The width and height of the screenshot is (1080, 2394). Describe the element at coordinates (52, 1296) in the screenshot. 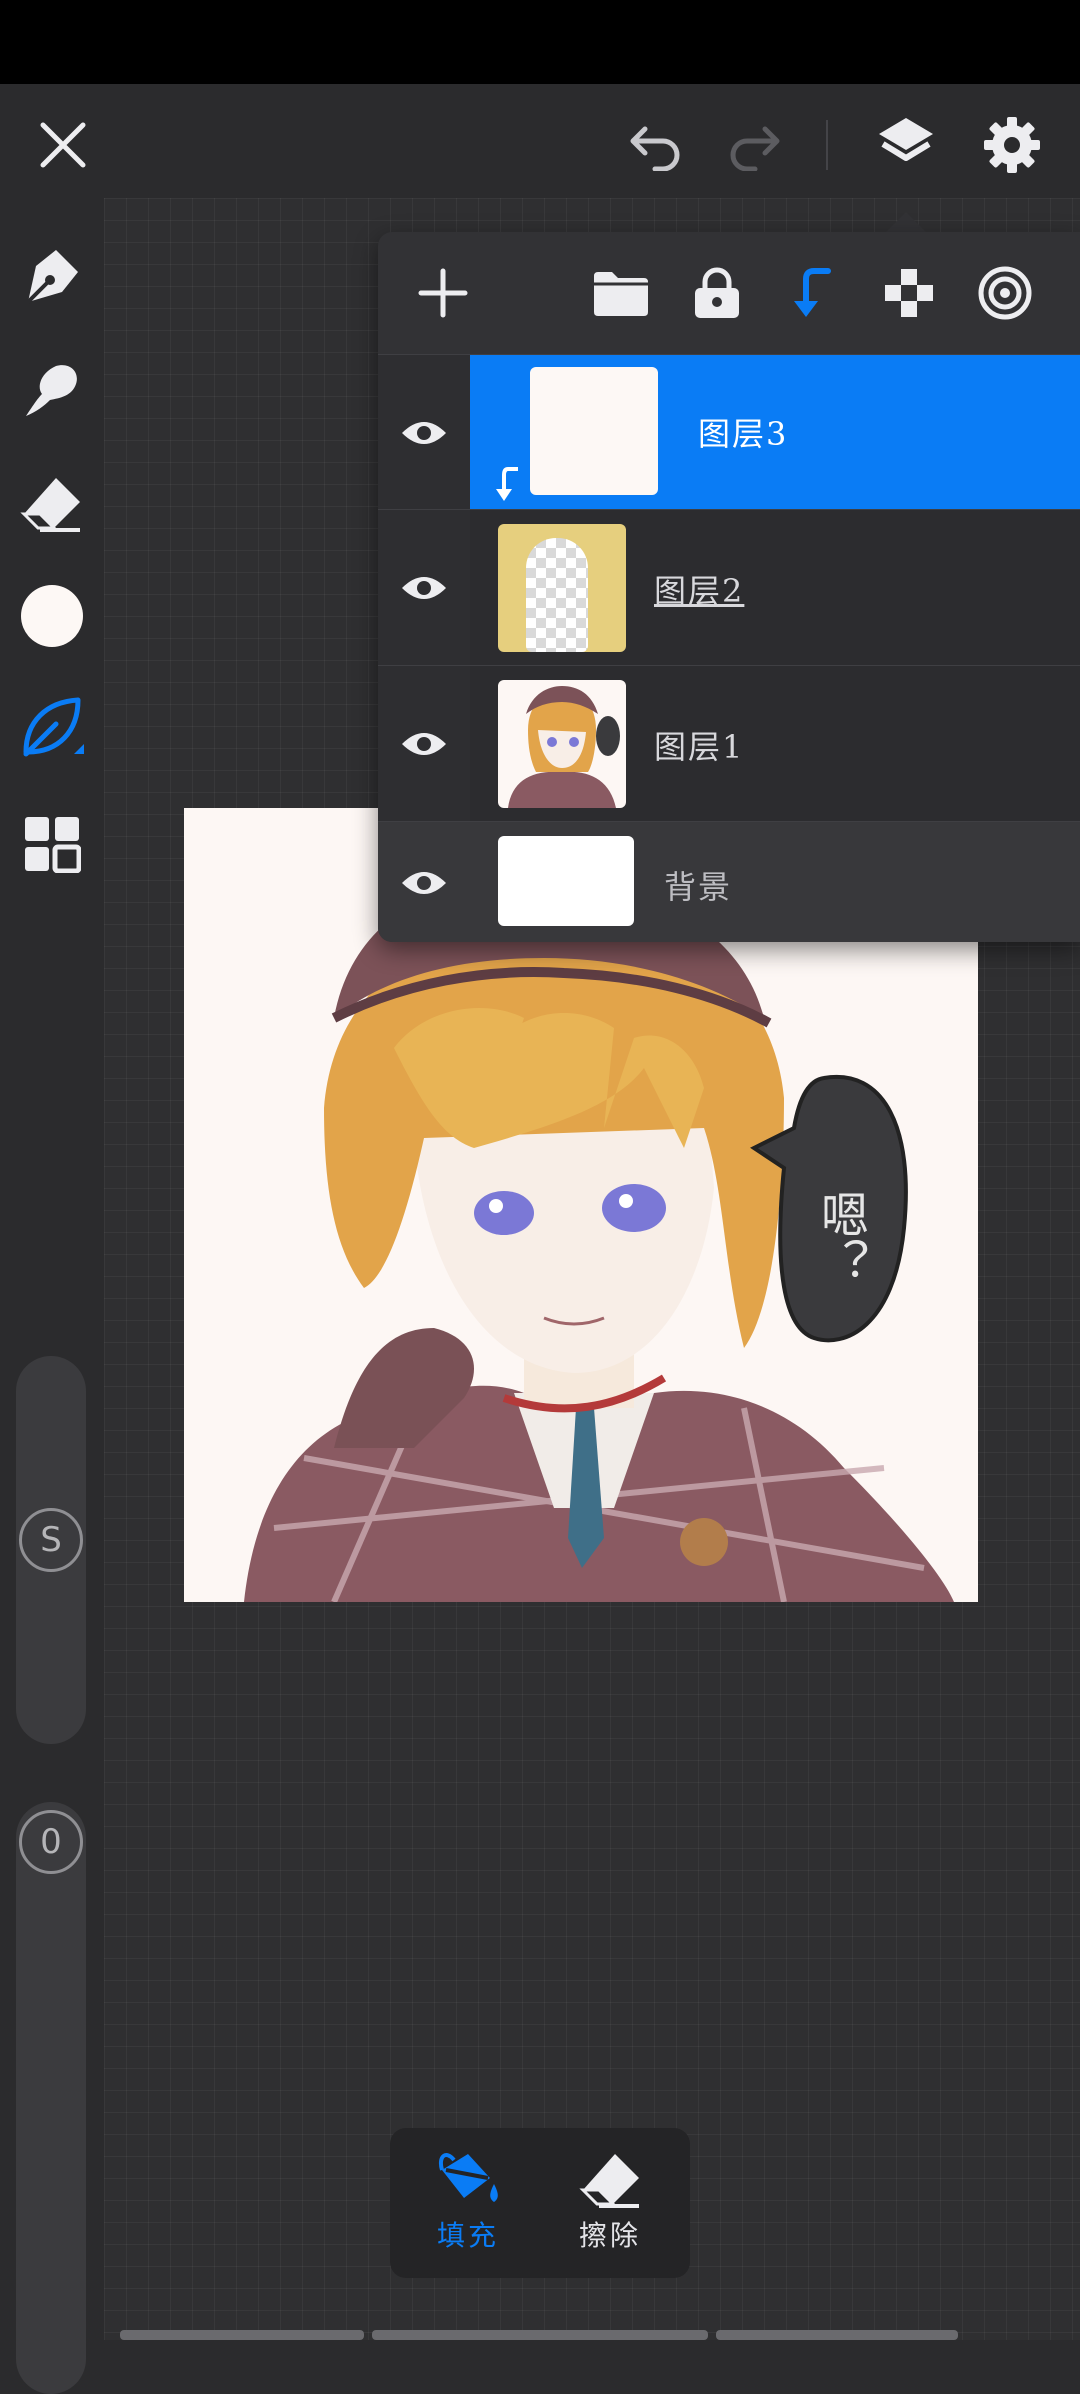

I see `left-toolbar: S 0` at that location.